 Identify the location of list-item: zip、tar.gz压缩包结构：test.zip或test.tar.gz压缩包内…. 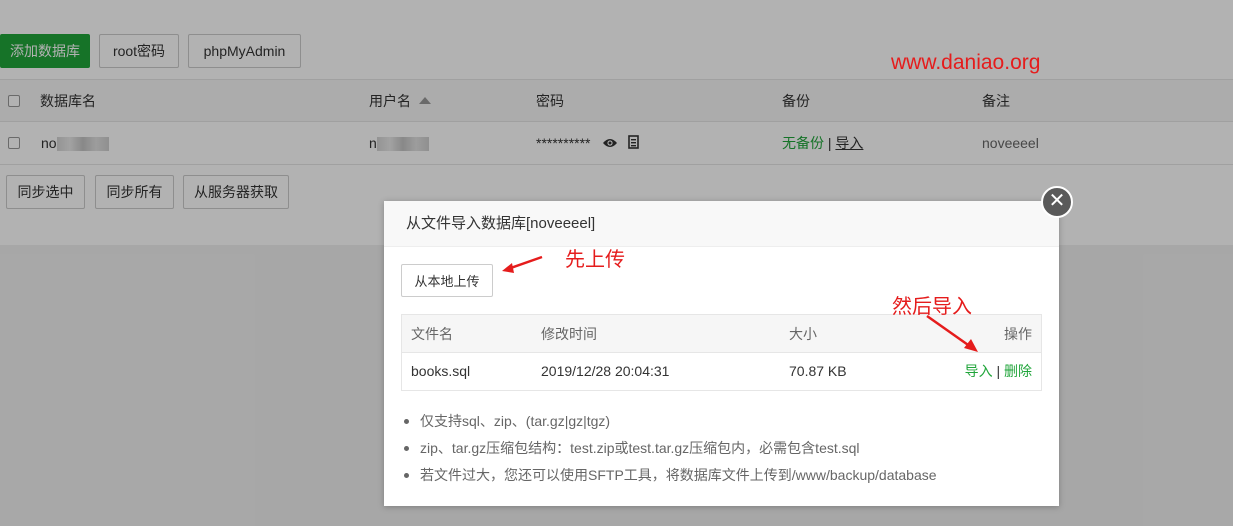
(670, 452).